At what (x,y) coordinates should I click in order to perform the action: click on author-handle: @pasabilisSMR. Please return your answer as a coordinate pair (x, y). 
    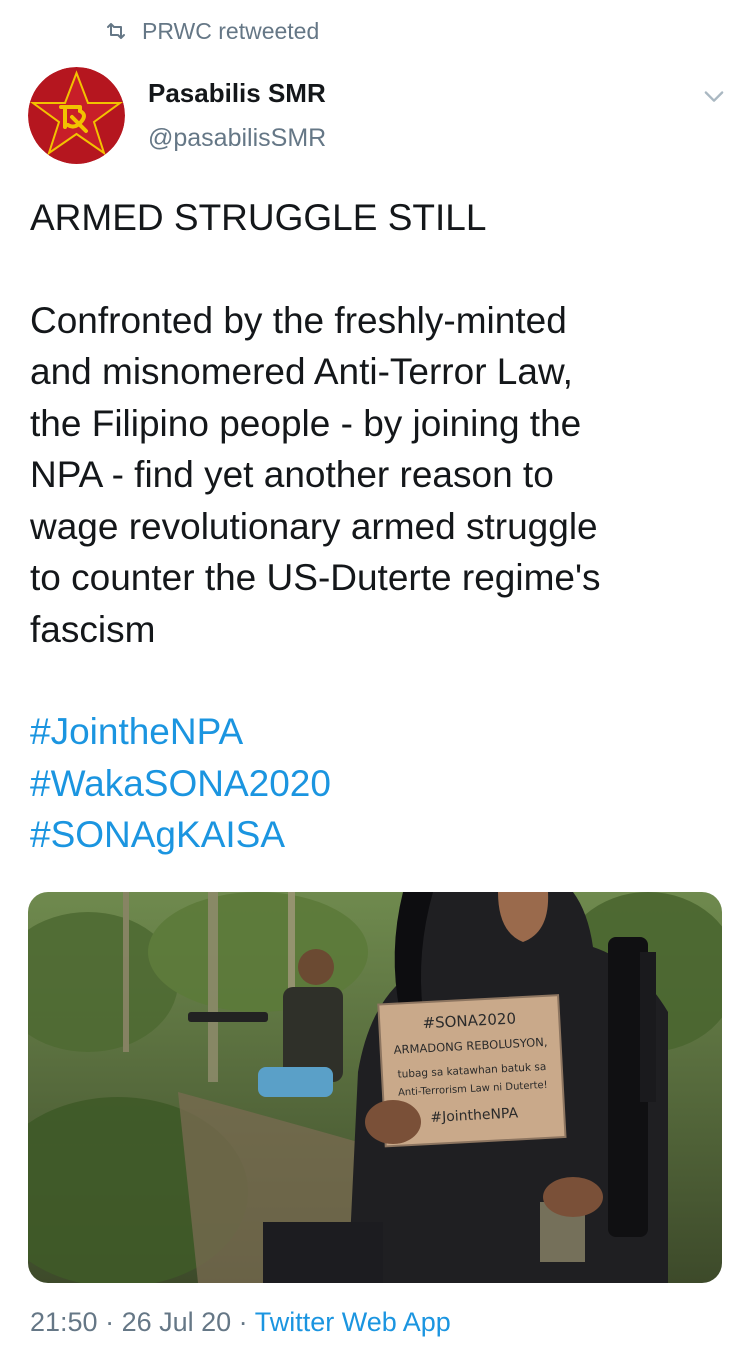
    Looking at the image, I should click on (237, 138).